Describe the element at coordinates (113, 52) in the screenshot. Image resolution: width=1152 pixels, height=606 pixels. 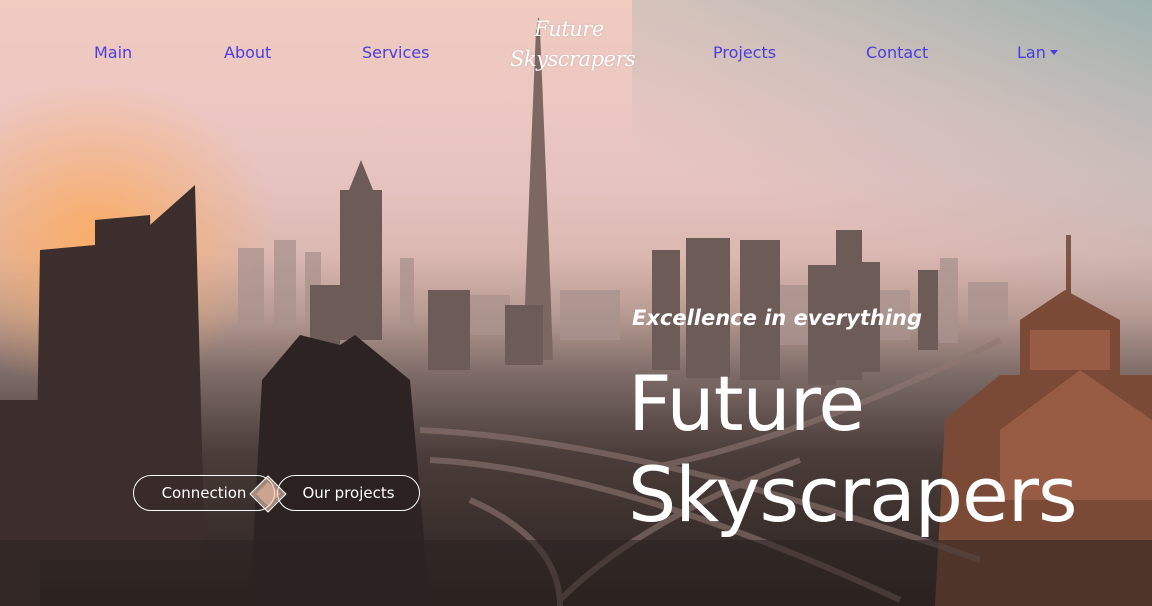
I see `nav-link-main: Main` at that location.